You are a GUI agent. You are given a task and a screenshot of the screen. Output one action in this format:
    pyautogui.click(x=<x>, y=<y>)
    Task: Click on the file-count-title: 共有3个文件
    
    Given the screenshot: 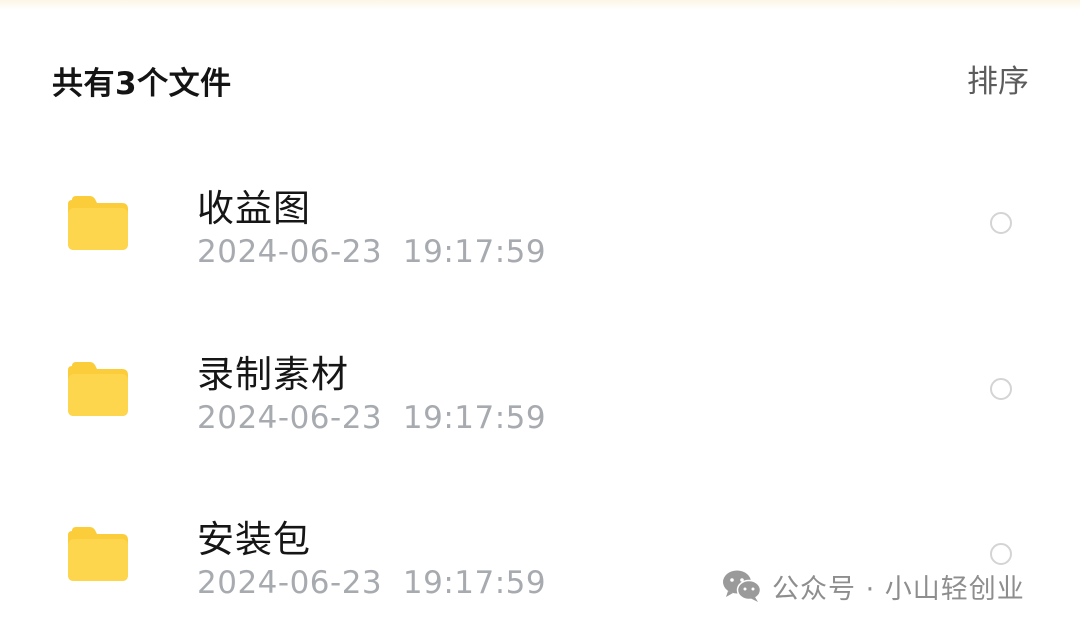 What is the action you would take?
    pyautogui.click(x=142, y=84)
    